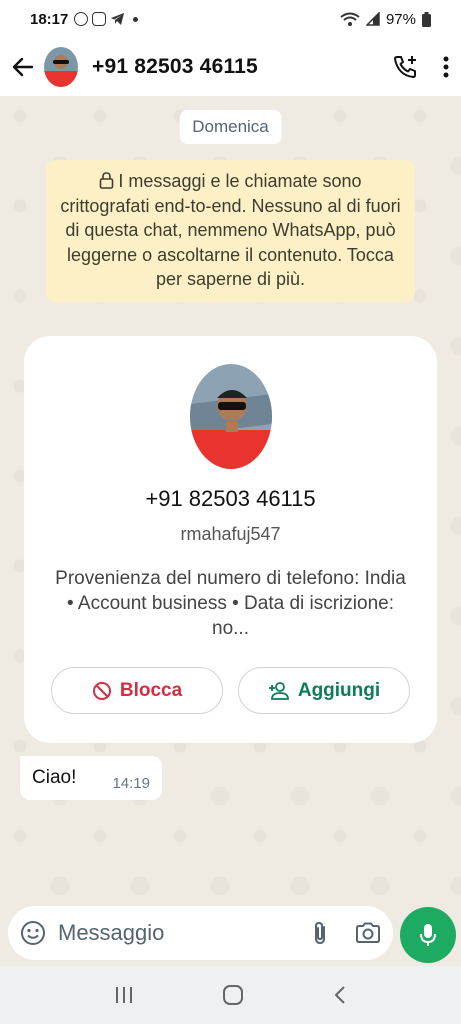 This screenshot has width=461, height=1024. What do you see at coordinates (372, 19) in the screenshot?
I see `signal-icon` at bounding box center [372, 19].